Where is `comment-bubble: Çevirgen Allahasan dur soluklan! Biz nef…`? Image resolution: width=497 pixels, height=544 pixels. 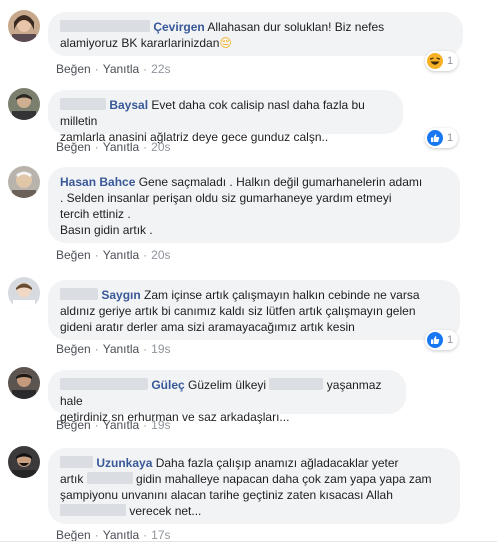
comment-bubble: Çevirgen Allahasan dur soluklan! Biz nef… is located at coordinates (255, 34).